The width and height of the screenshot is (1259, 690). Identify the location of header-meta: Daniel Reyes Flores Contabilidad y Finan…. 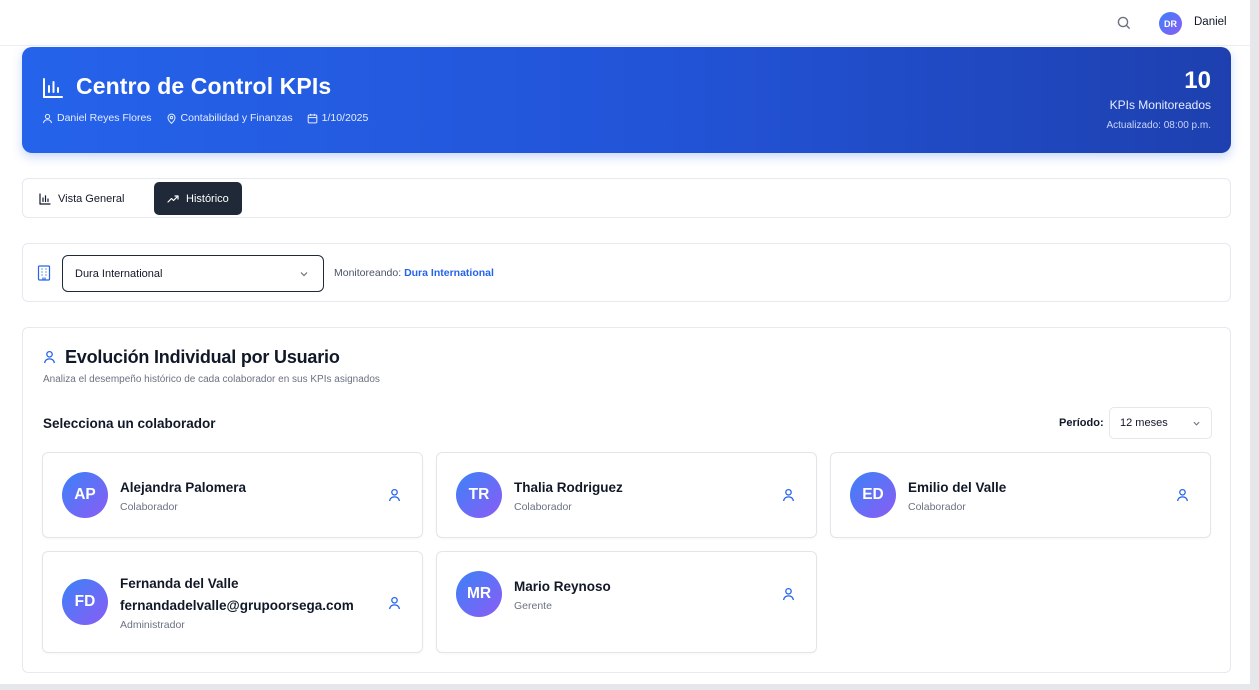
(205, 118).